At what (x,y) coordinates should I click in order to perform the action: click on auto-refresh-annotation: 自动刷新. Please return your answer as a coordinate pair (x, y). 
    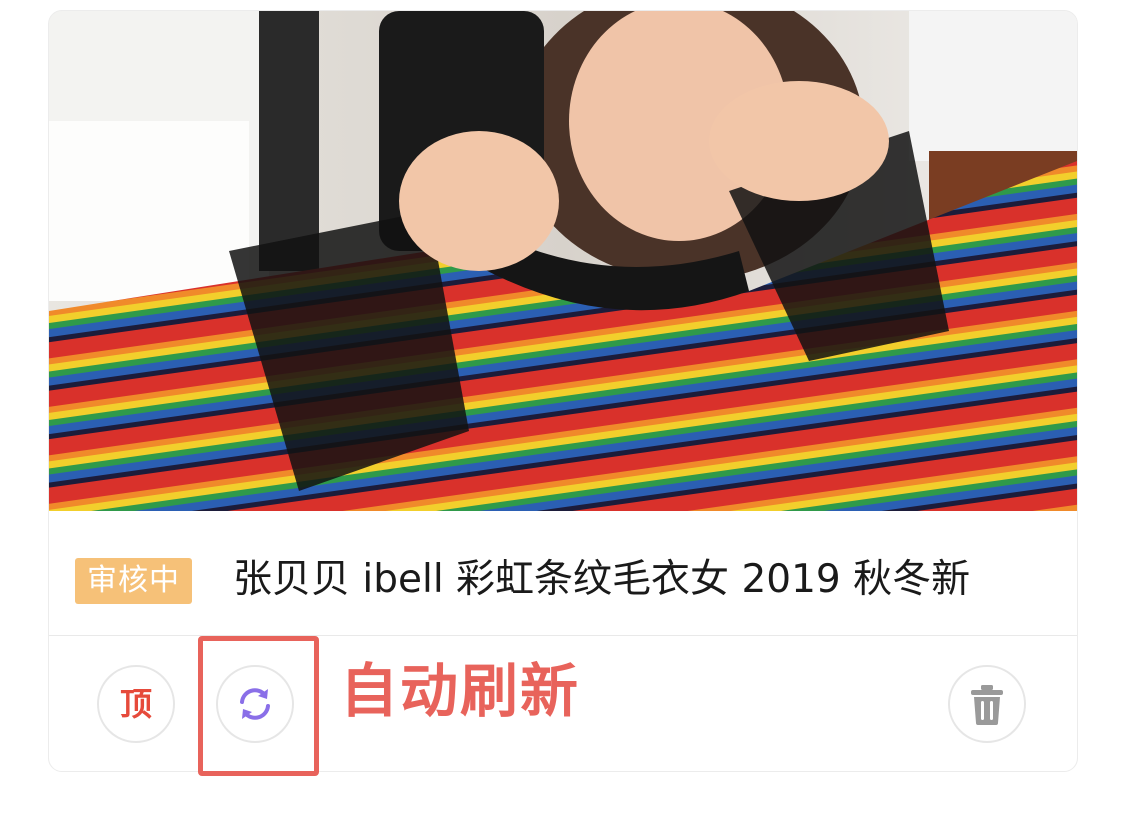
    Looking at the image, I should click on (460, 691).